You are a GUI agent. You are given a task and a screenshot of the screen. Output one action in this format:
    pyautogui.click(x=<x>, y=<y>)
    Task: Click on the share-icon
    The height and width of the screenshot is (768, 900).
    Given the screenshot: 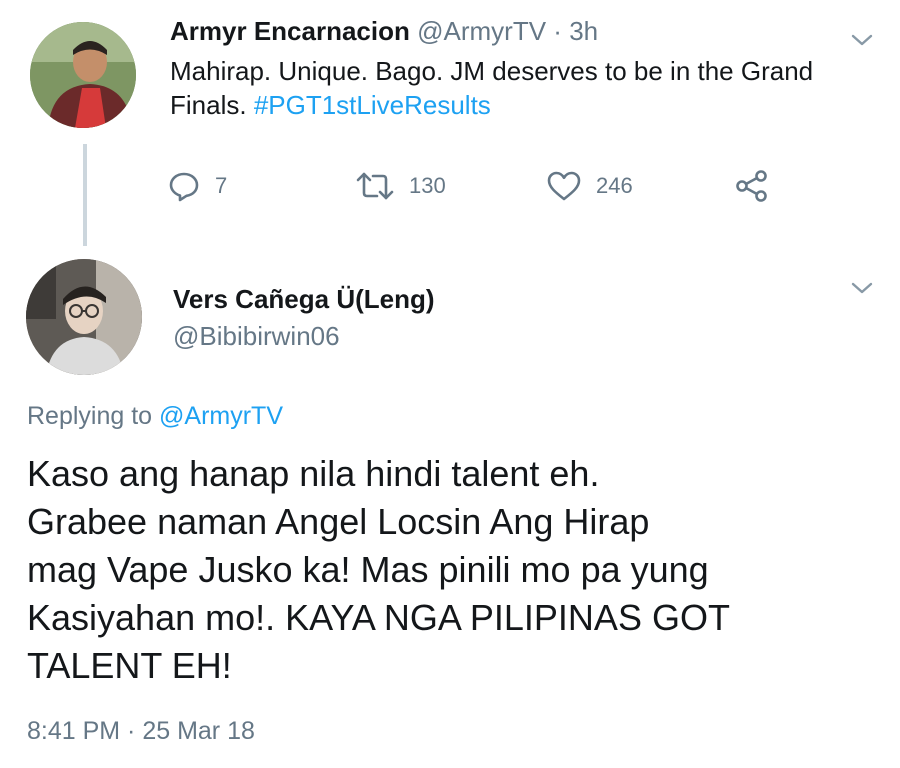 What is the action you would take?
    pyautogui.click(x=752, y=186)
    